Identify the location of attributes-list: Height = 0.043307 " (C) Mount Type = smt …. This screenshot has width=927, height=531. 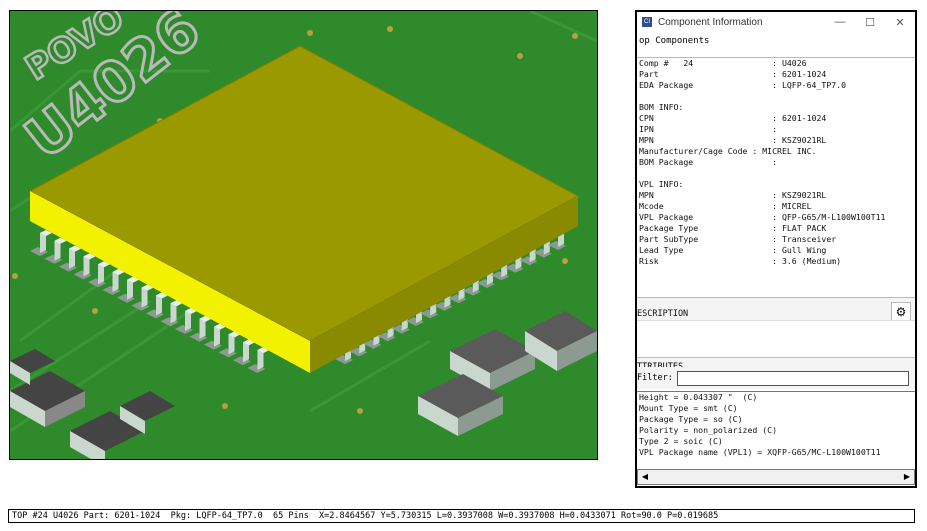
(776, 429).